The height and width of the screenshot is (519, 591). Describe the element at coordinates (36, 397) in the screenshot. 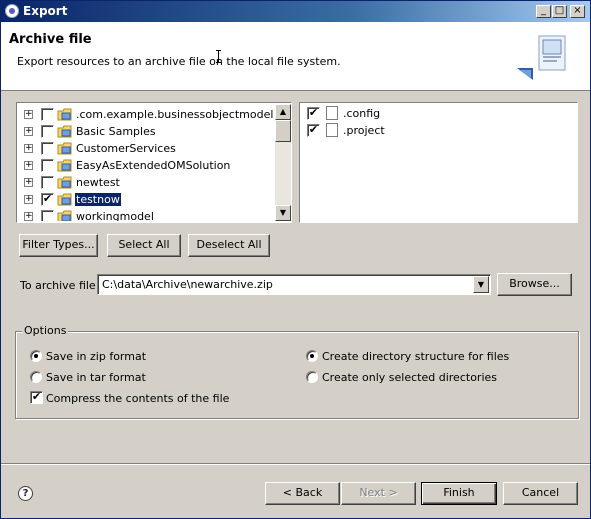

I see `compress-checkbox: ✔` at that location.